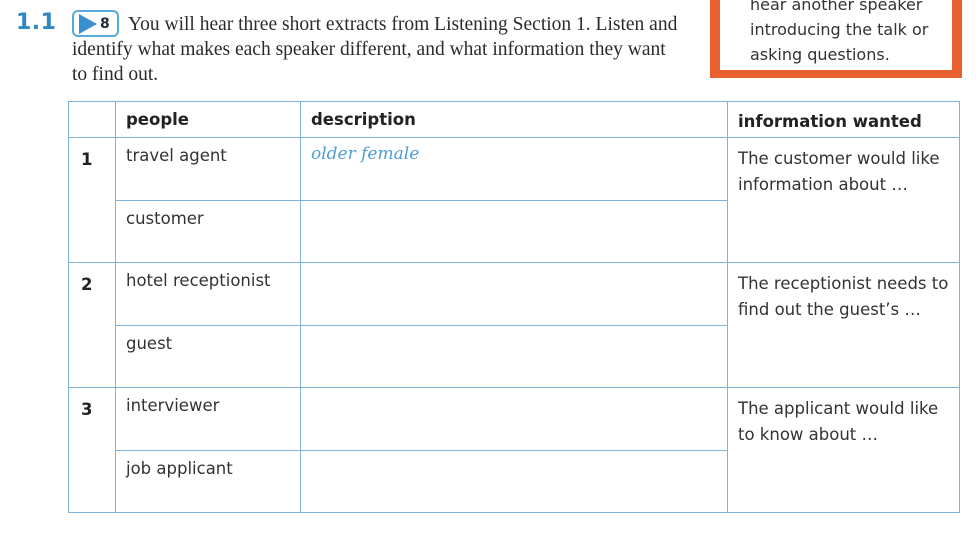 The width and height of the screenshot is (979, 536). Describe the element at coordinates (208, 481) in the screenshot. I see `person-cell: job applicant` at that location.